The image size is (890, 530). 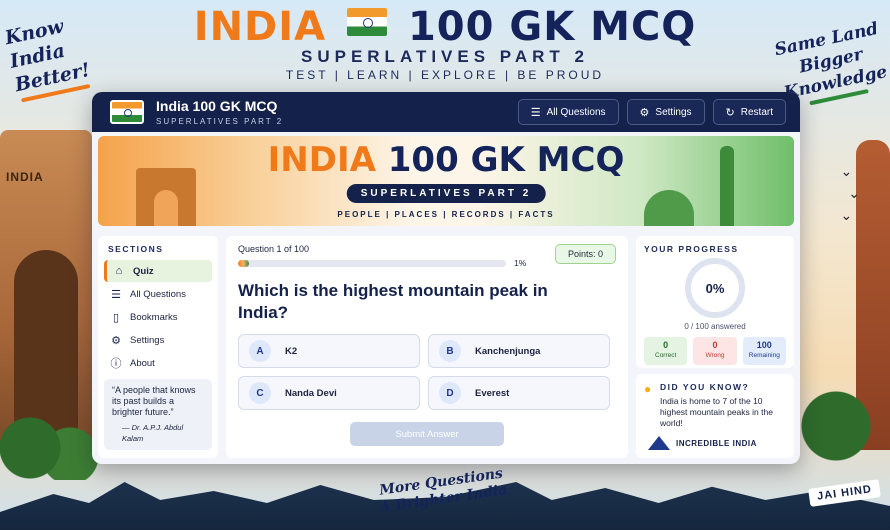 What do you see at coordinates (367, 22) in the screenshot?
I see `indian-flag-icon` at bounding box center [367, 22].